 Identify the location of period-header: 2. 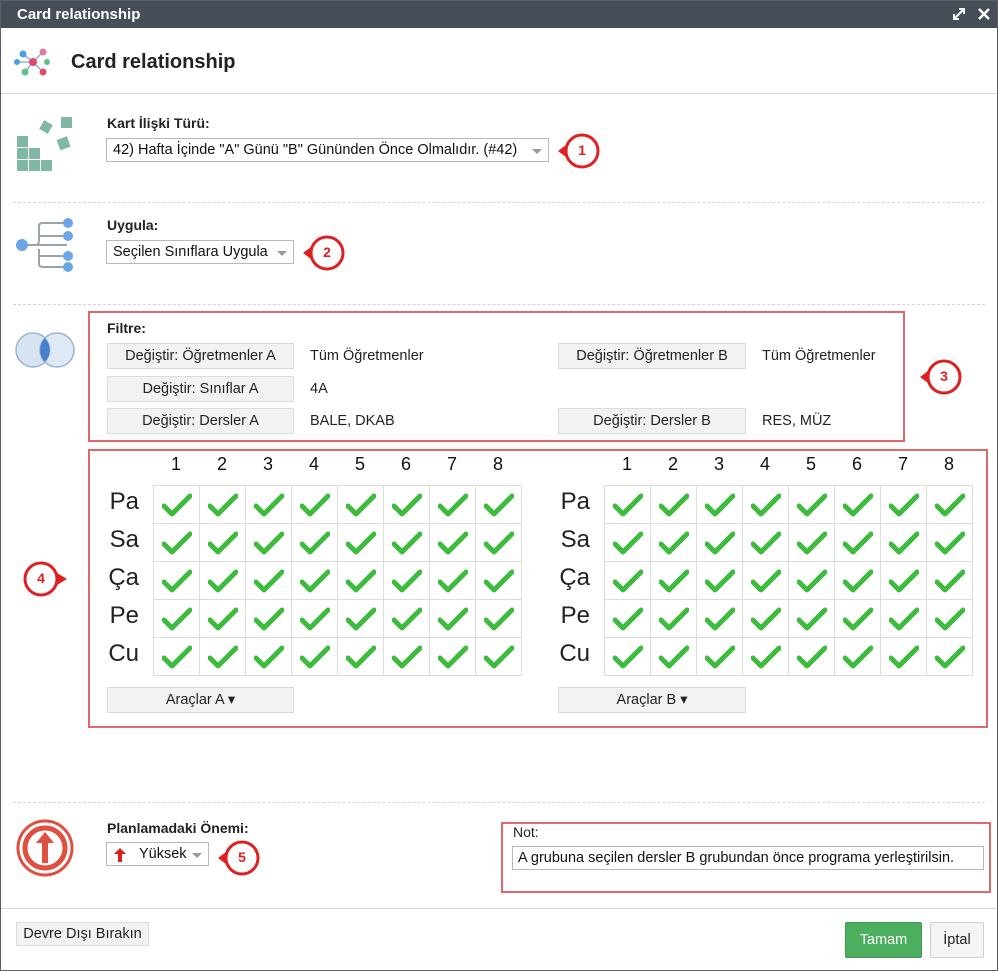
(673, 464).